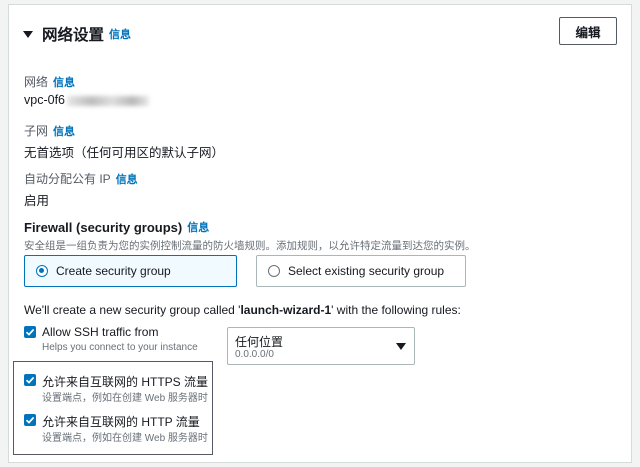  Describe the element at coordinates (64, 131) in the screenshot. I see `subnet-info-link: 信息` at that location.